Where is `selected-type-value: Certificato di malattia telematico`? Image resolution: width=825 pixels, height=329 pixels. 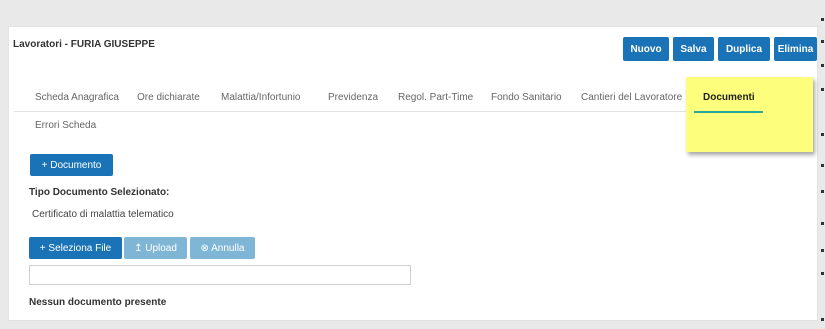 selected-type-value: Certificato di malattia telematico is located at coordinates (103, 214).